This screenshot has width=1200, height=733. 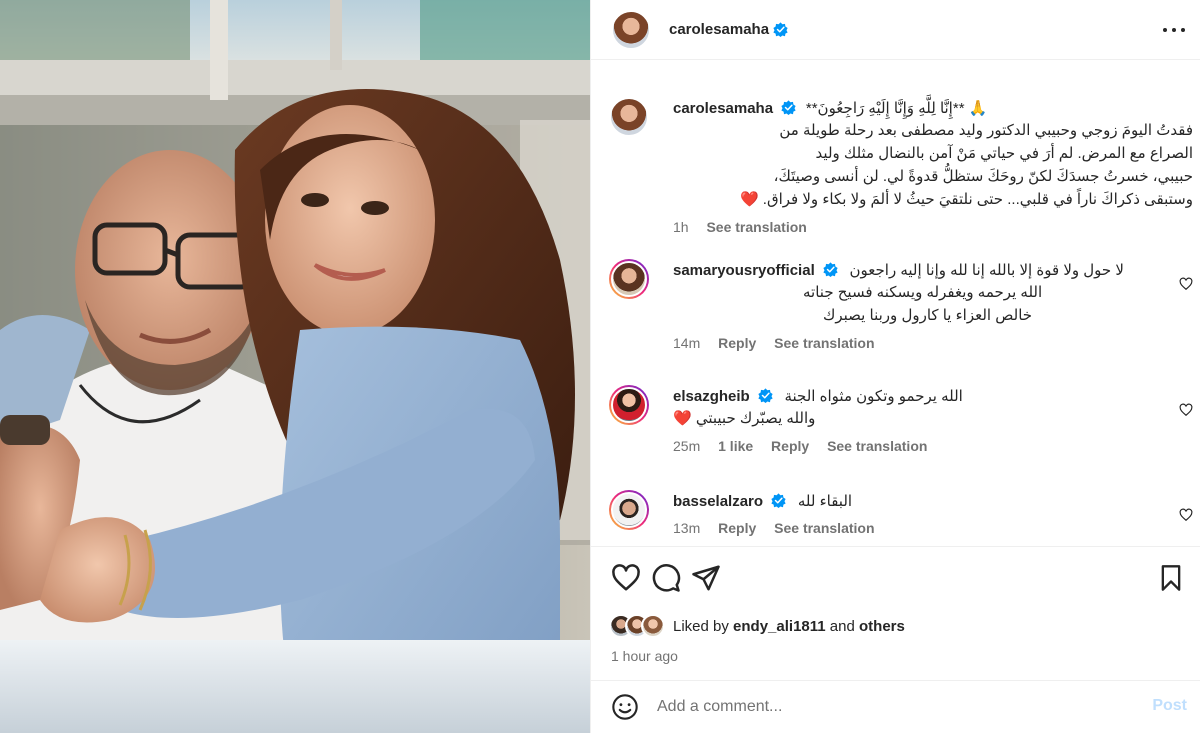 I want to click on comment-text: الله يرحمو وتكون مثواه الجنة, so click(x=873, y=396).